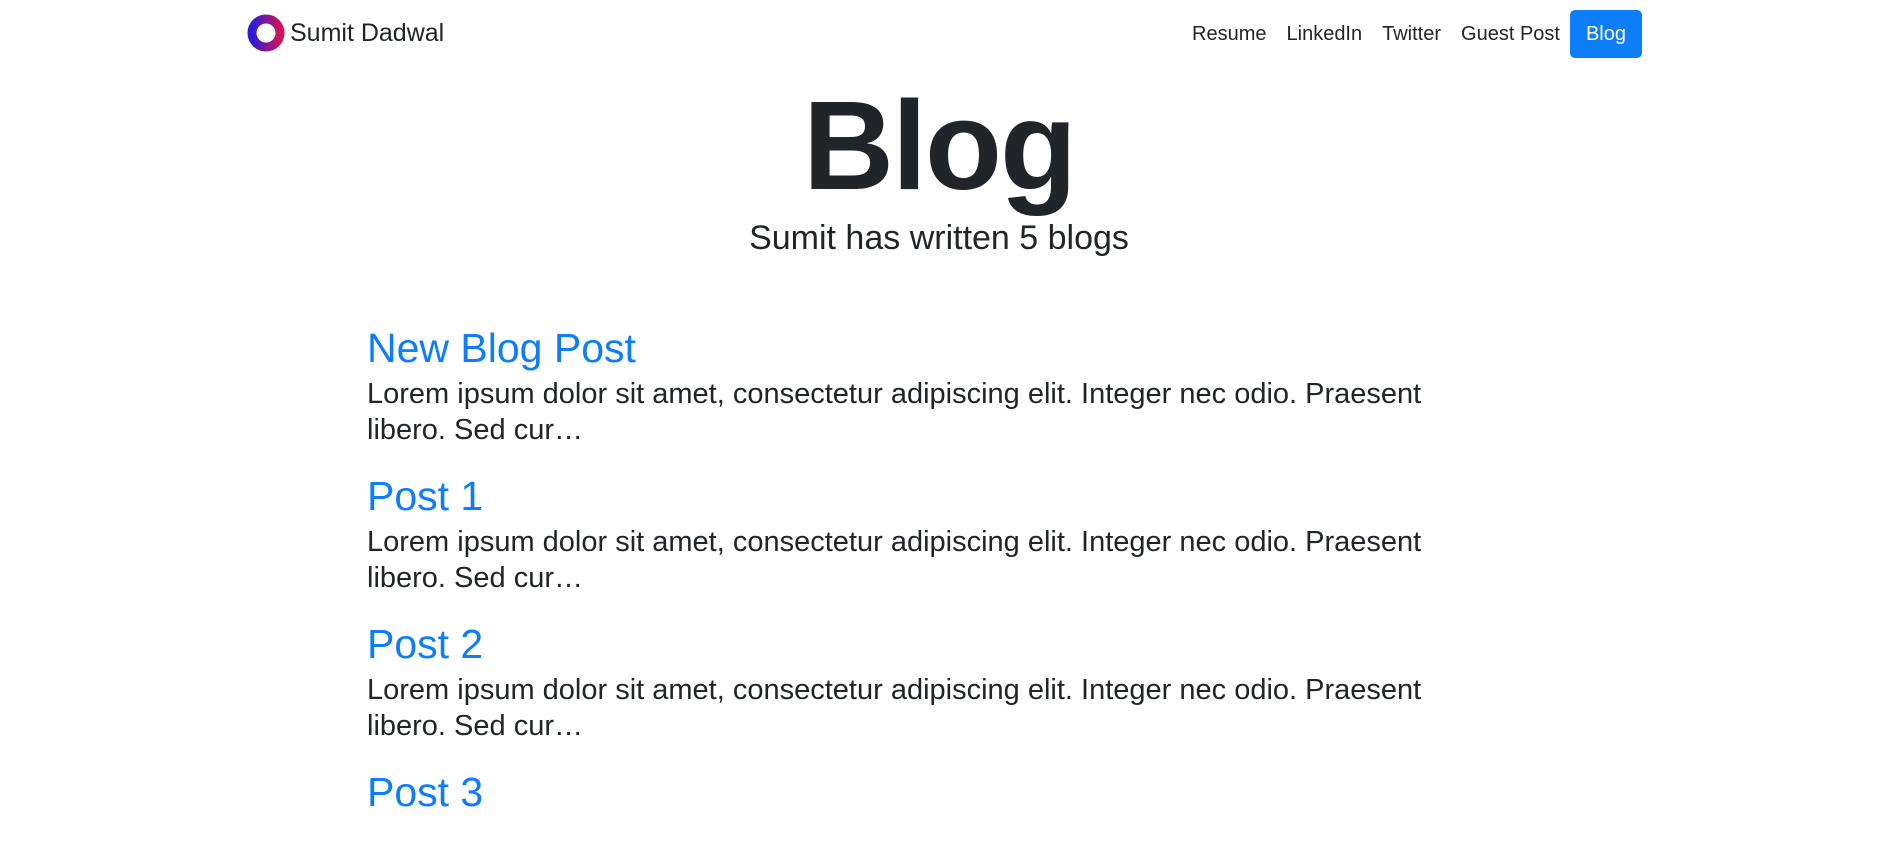 Image resolution: width=1878 pixels, height=847 pixels. Describe the element at coordinates (912, 644) in the screenshot. I see `post-title-link: Post 2` at that location.